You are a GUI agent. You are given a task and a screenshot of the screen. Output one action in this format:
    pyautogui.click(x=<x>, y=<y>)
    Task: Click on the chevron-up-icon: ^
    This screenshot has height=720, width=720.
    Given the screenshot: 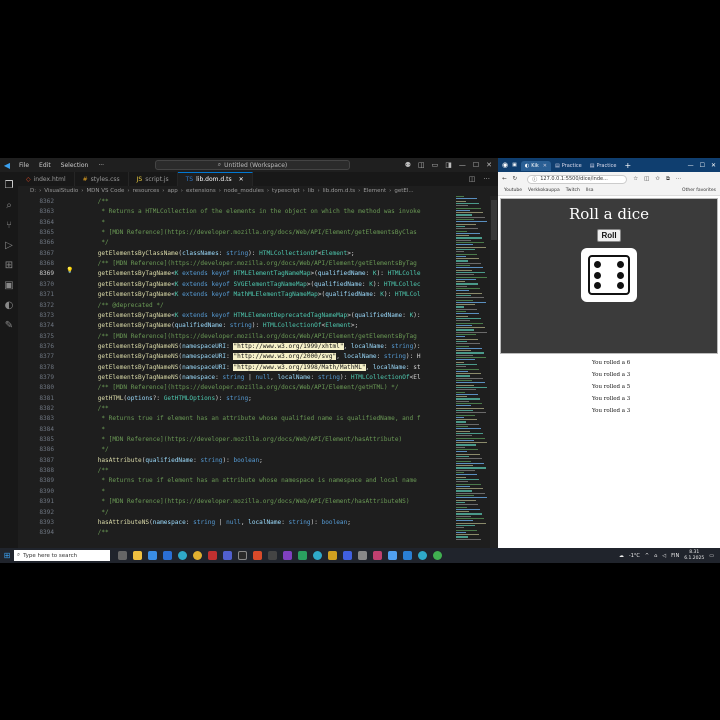 What is the action you would take?
    pyautogui.click(x=647, y=556)
    